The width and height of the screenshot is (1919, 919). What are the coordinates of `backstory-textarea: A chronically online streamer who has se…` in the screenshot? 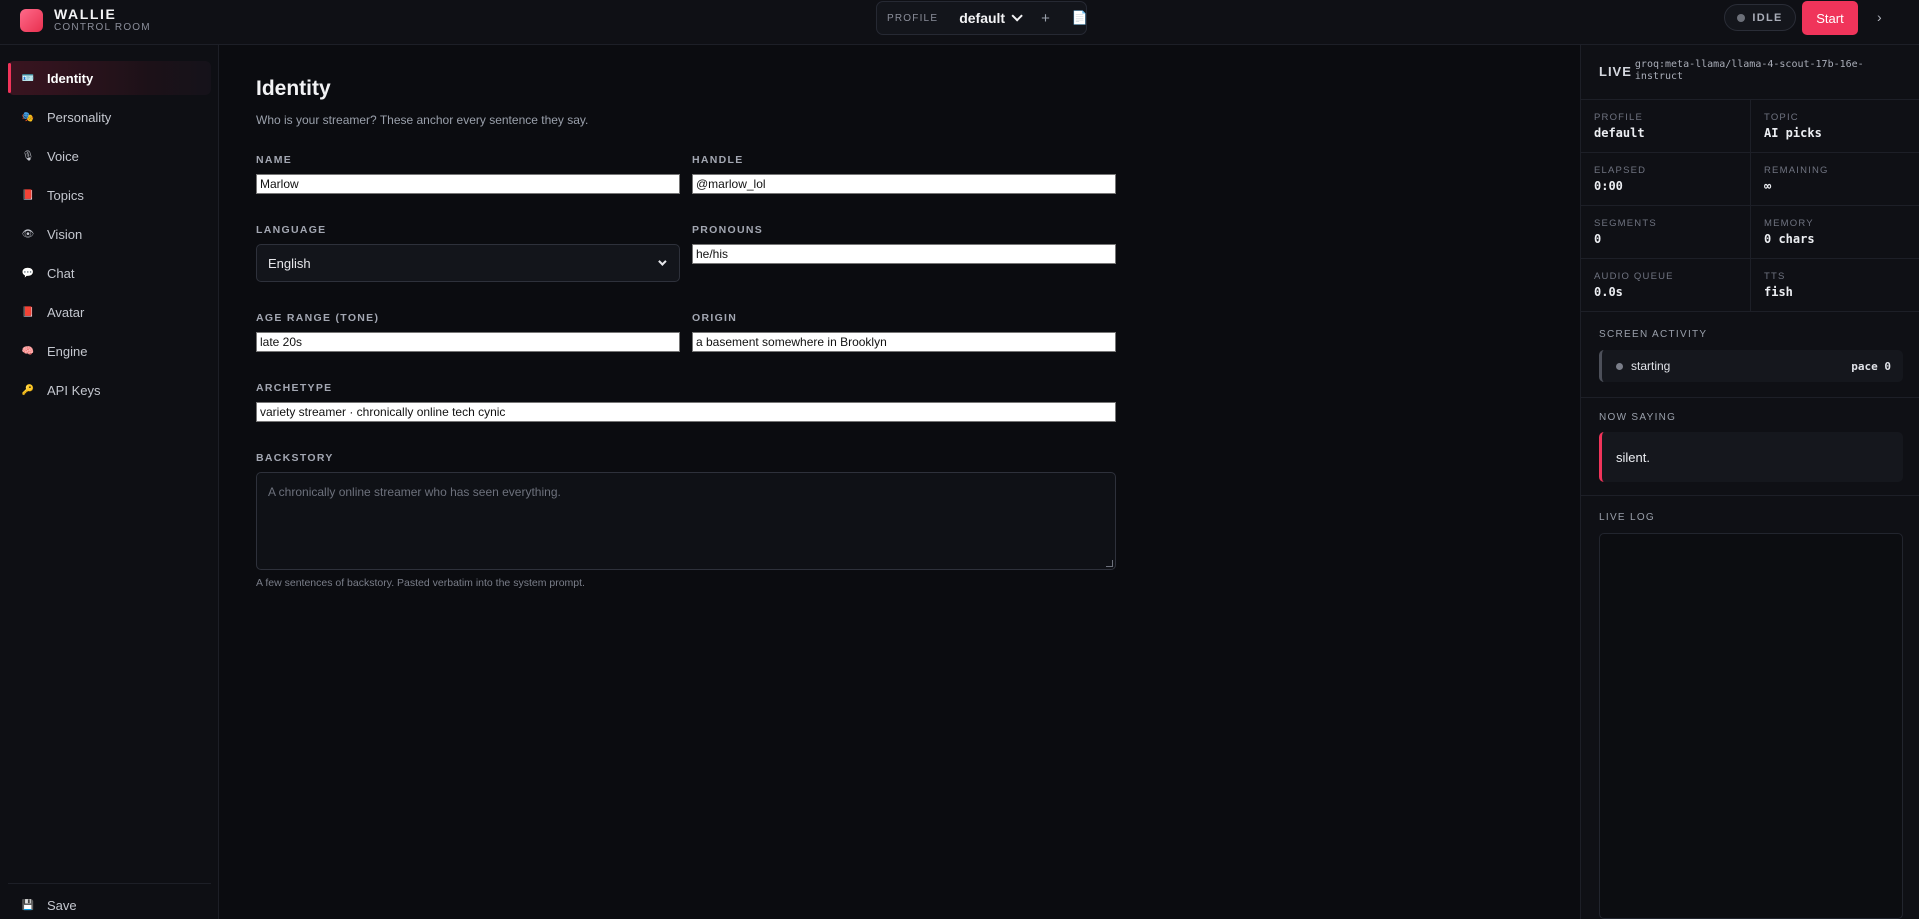 It's located at (686, 521).